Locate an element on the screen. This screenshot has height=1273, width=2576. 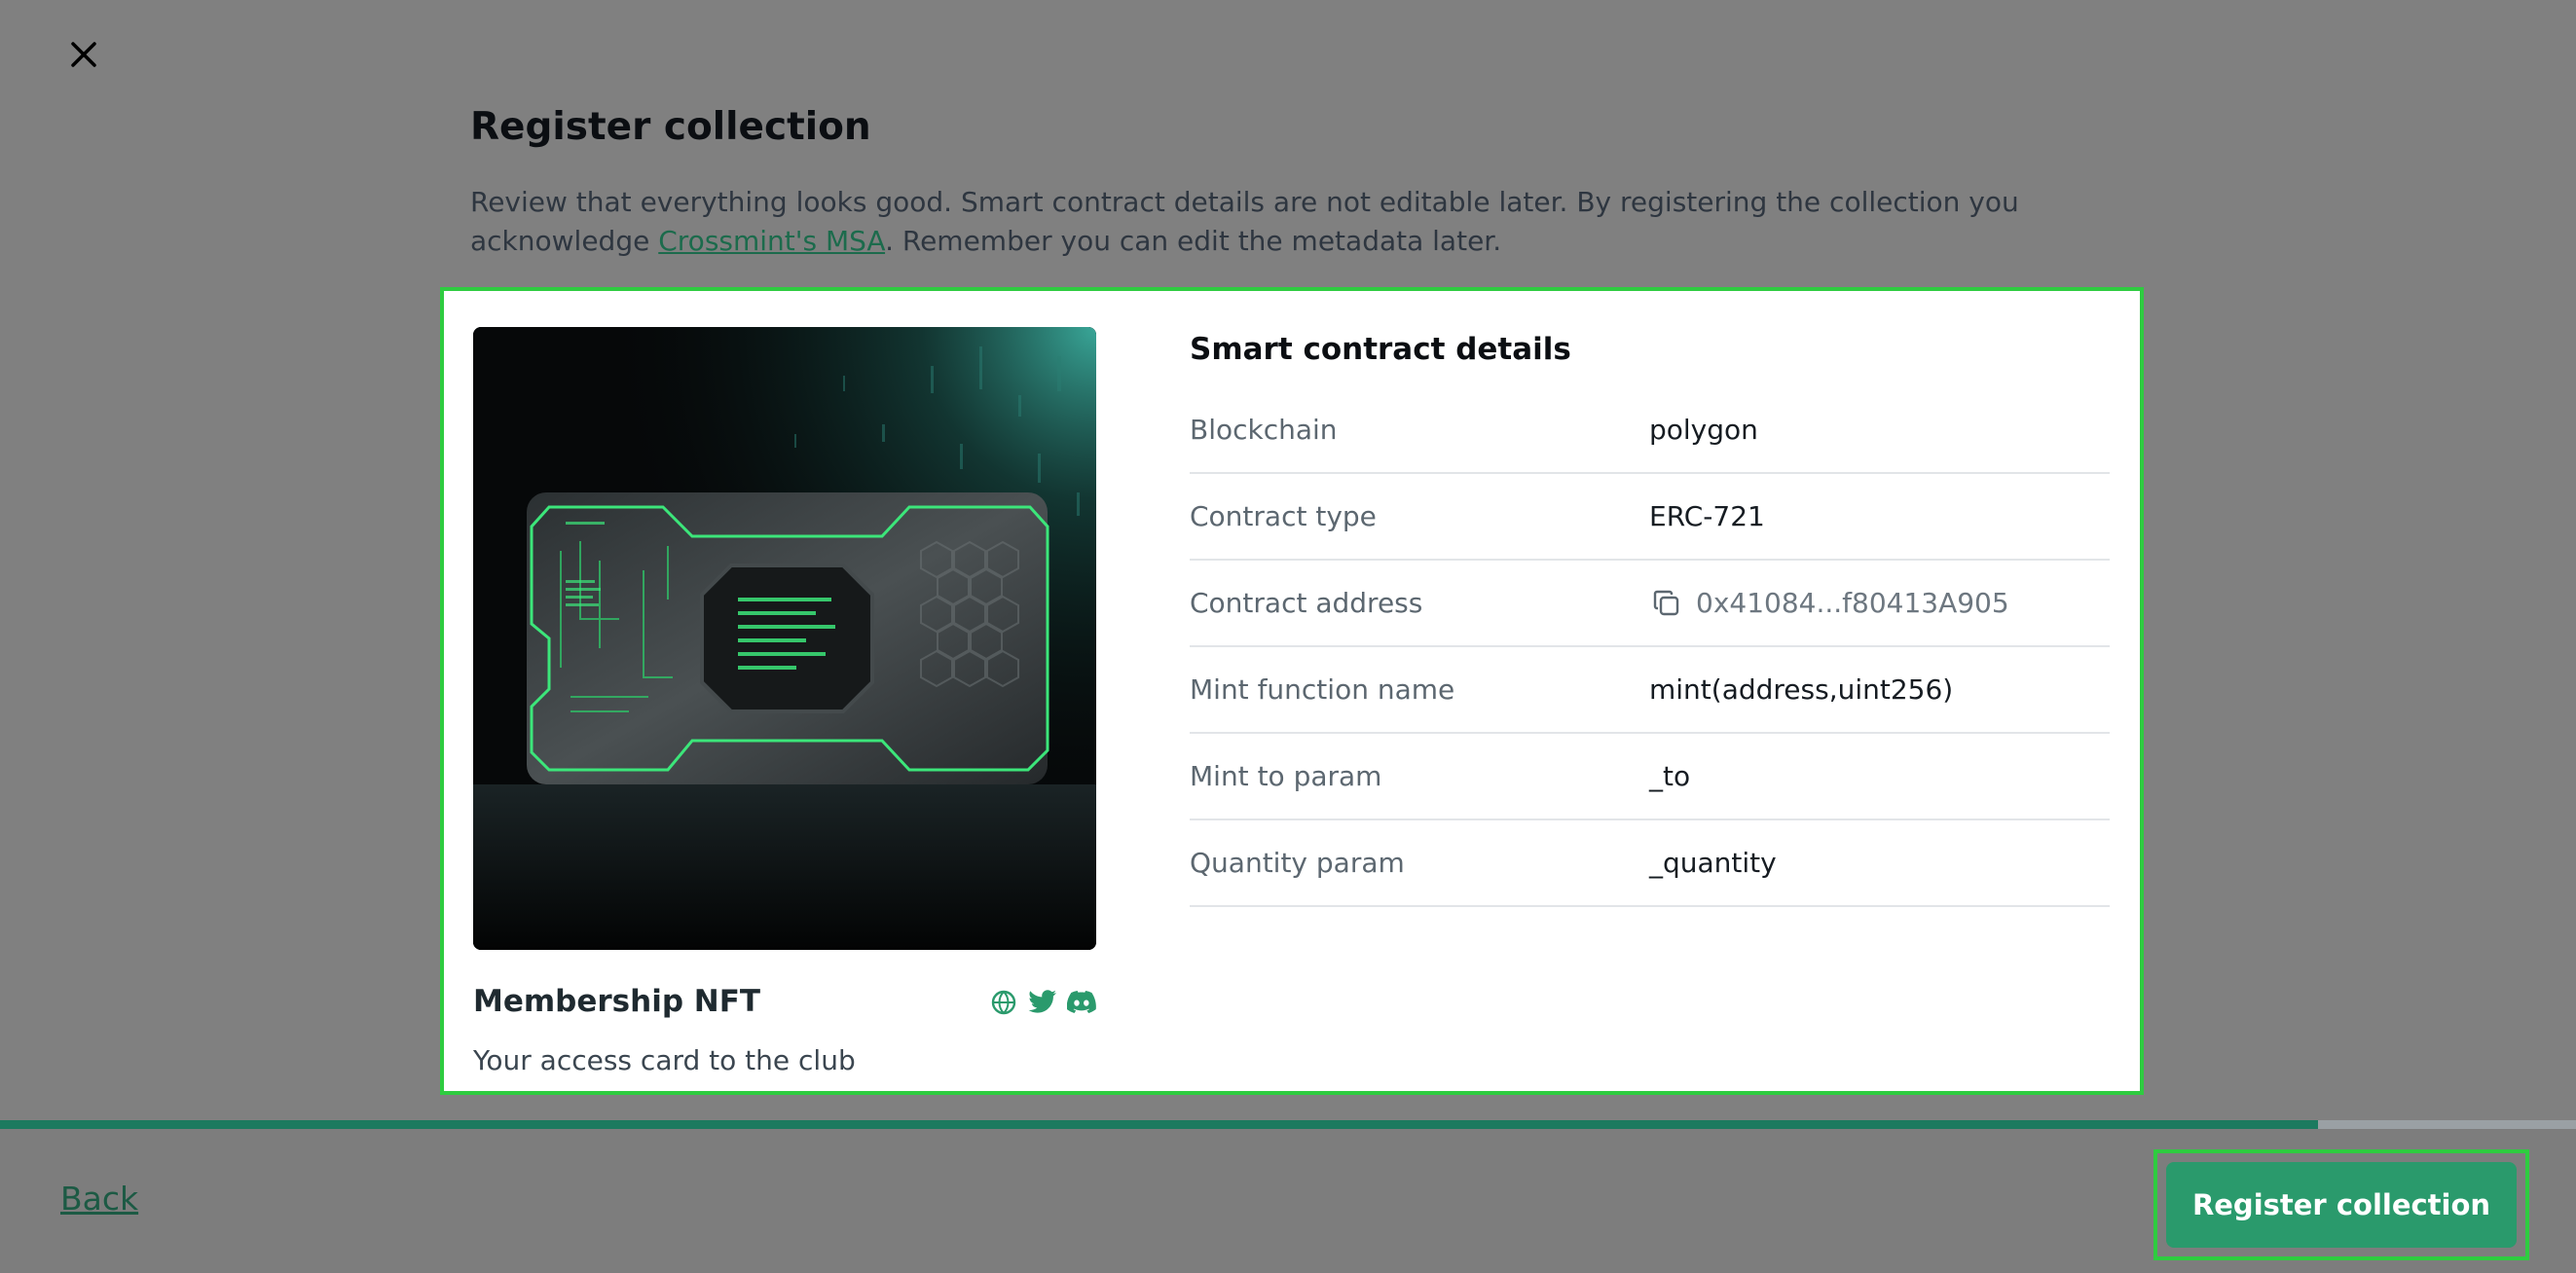
social-links is located at coordinates (1041, 1002).